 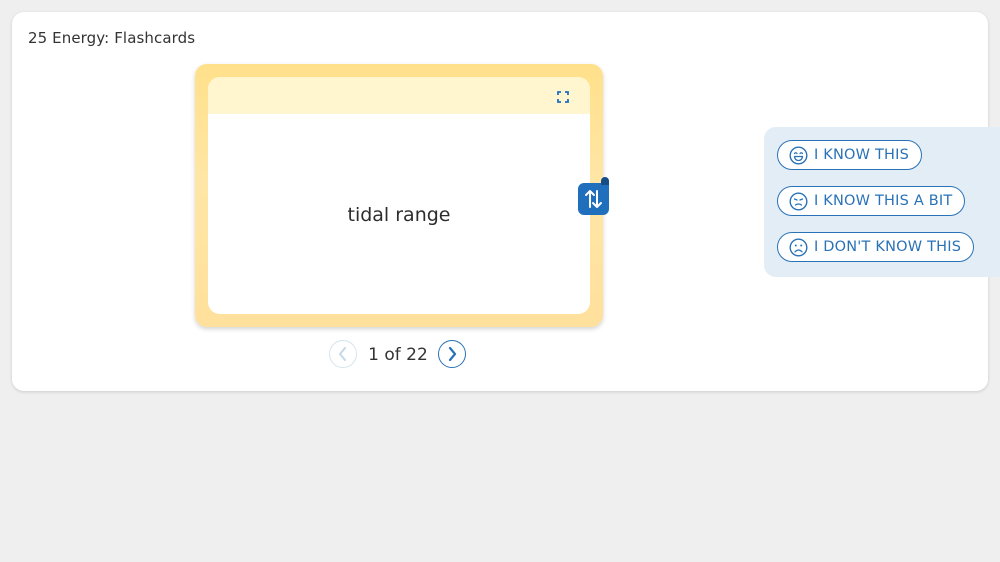 I want to click on i-know-this-a-bit-label: I KNOW THIS A BIT, so click(x=883, y=201).